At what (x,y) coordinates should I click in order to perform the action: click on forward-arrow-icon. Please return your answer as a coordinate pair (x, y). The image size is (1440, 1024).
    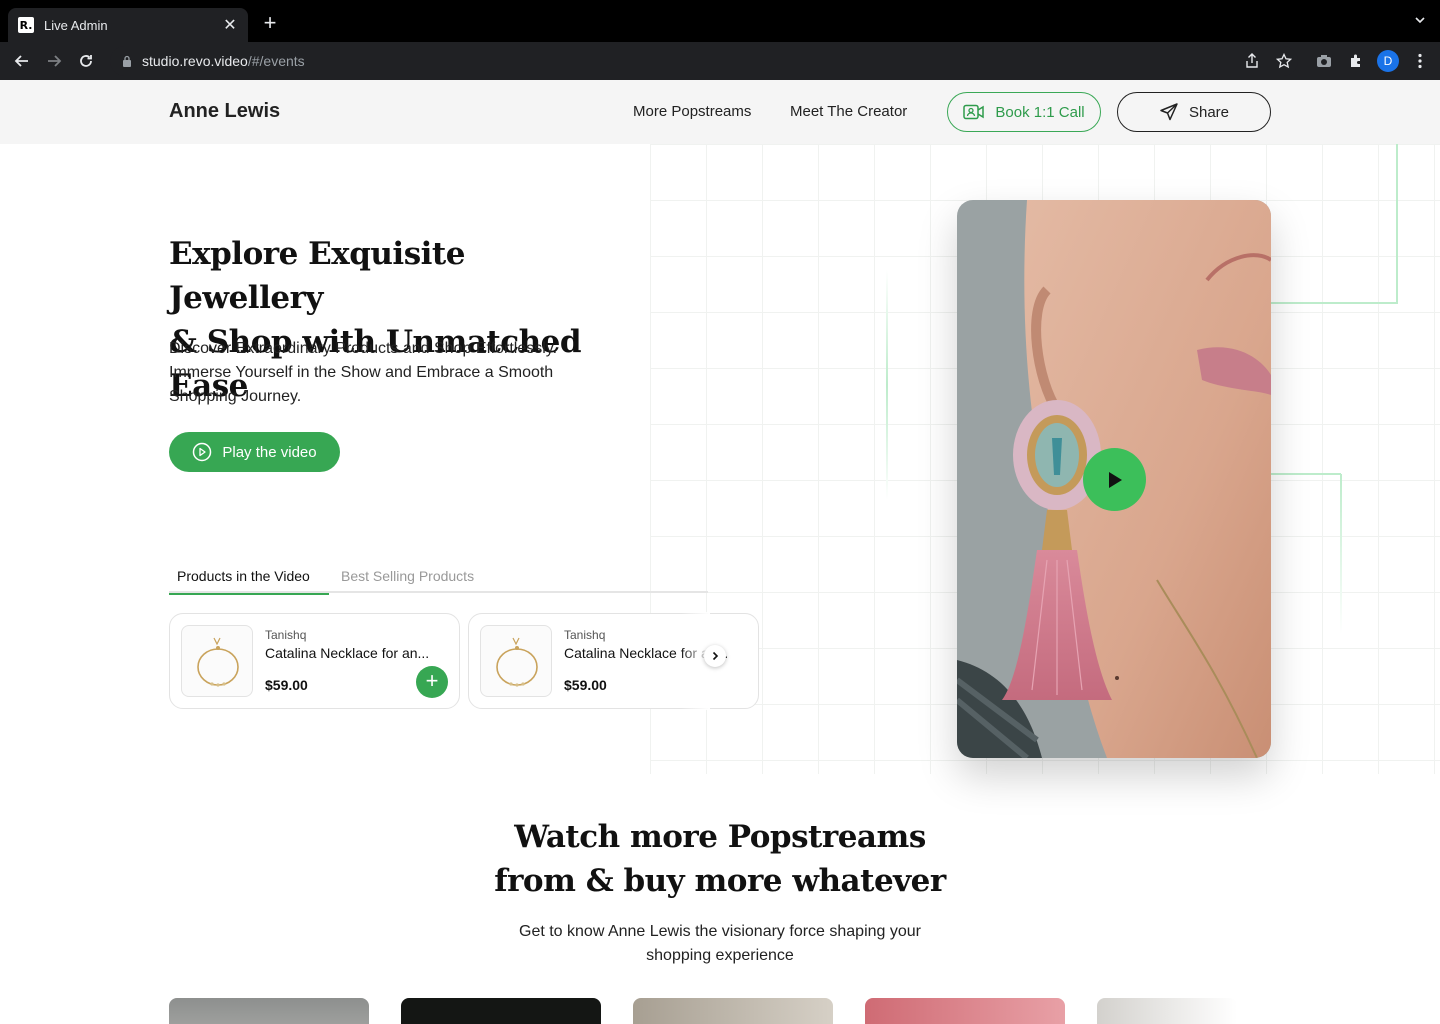
    Looking at the image, I should click on (54, 61).